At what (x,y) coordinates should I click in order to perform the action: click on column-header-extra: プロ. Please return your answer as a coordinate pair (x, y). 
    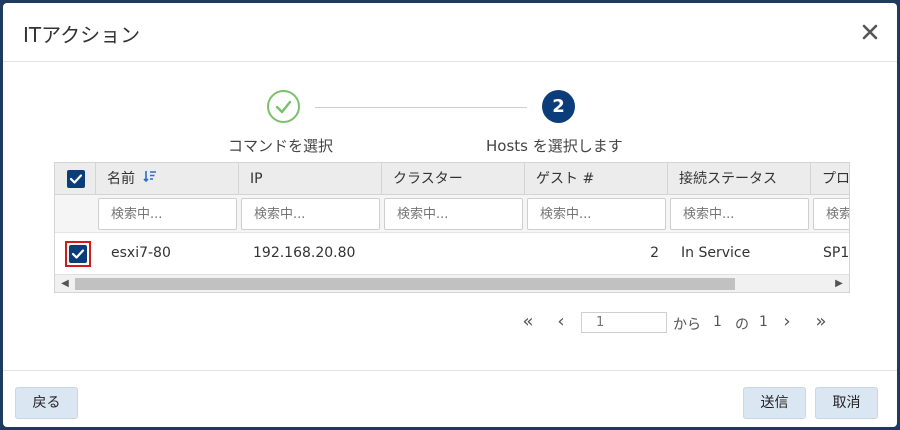
    Looking at the image, I should click on (830, 179).